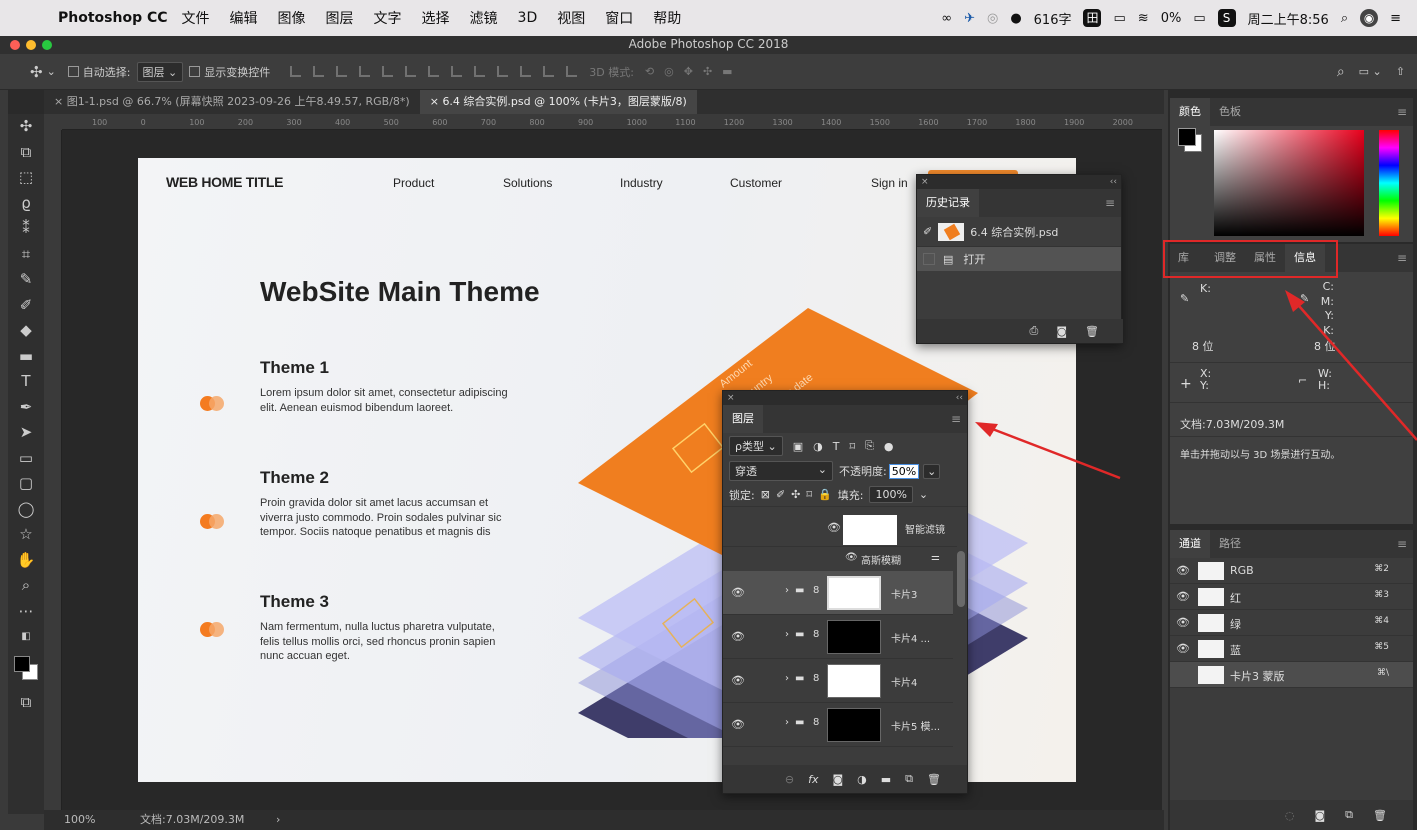 The width and height of the screenshot is (1417, 830). What do you see at coordinates (1019, 259) in the screenshot?
I see `history-step-open: ▤ 打开` at bounding box center [1019, 259].